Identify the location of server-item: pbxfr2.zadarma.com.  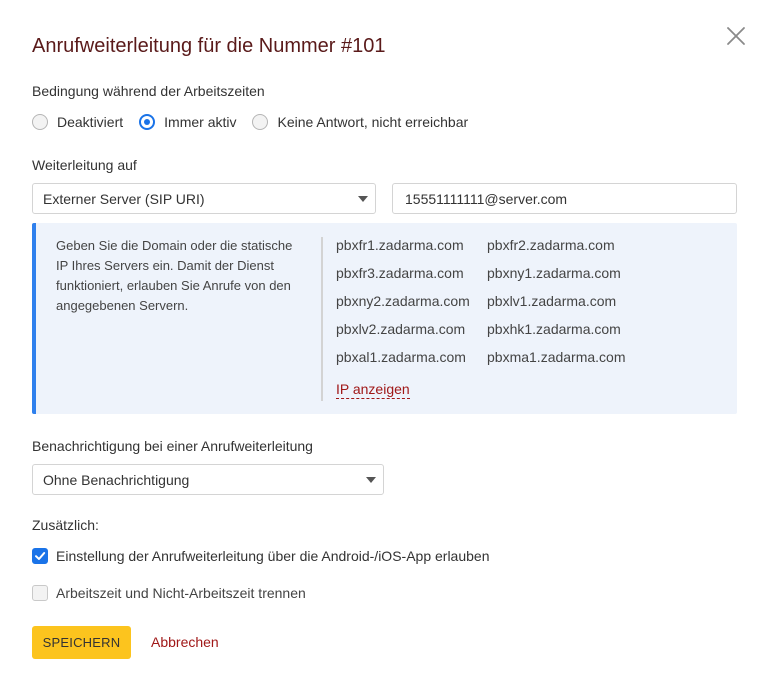
(551, 245).